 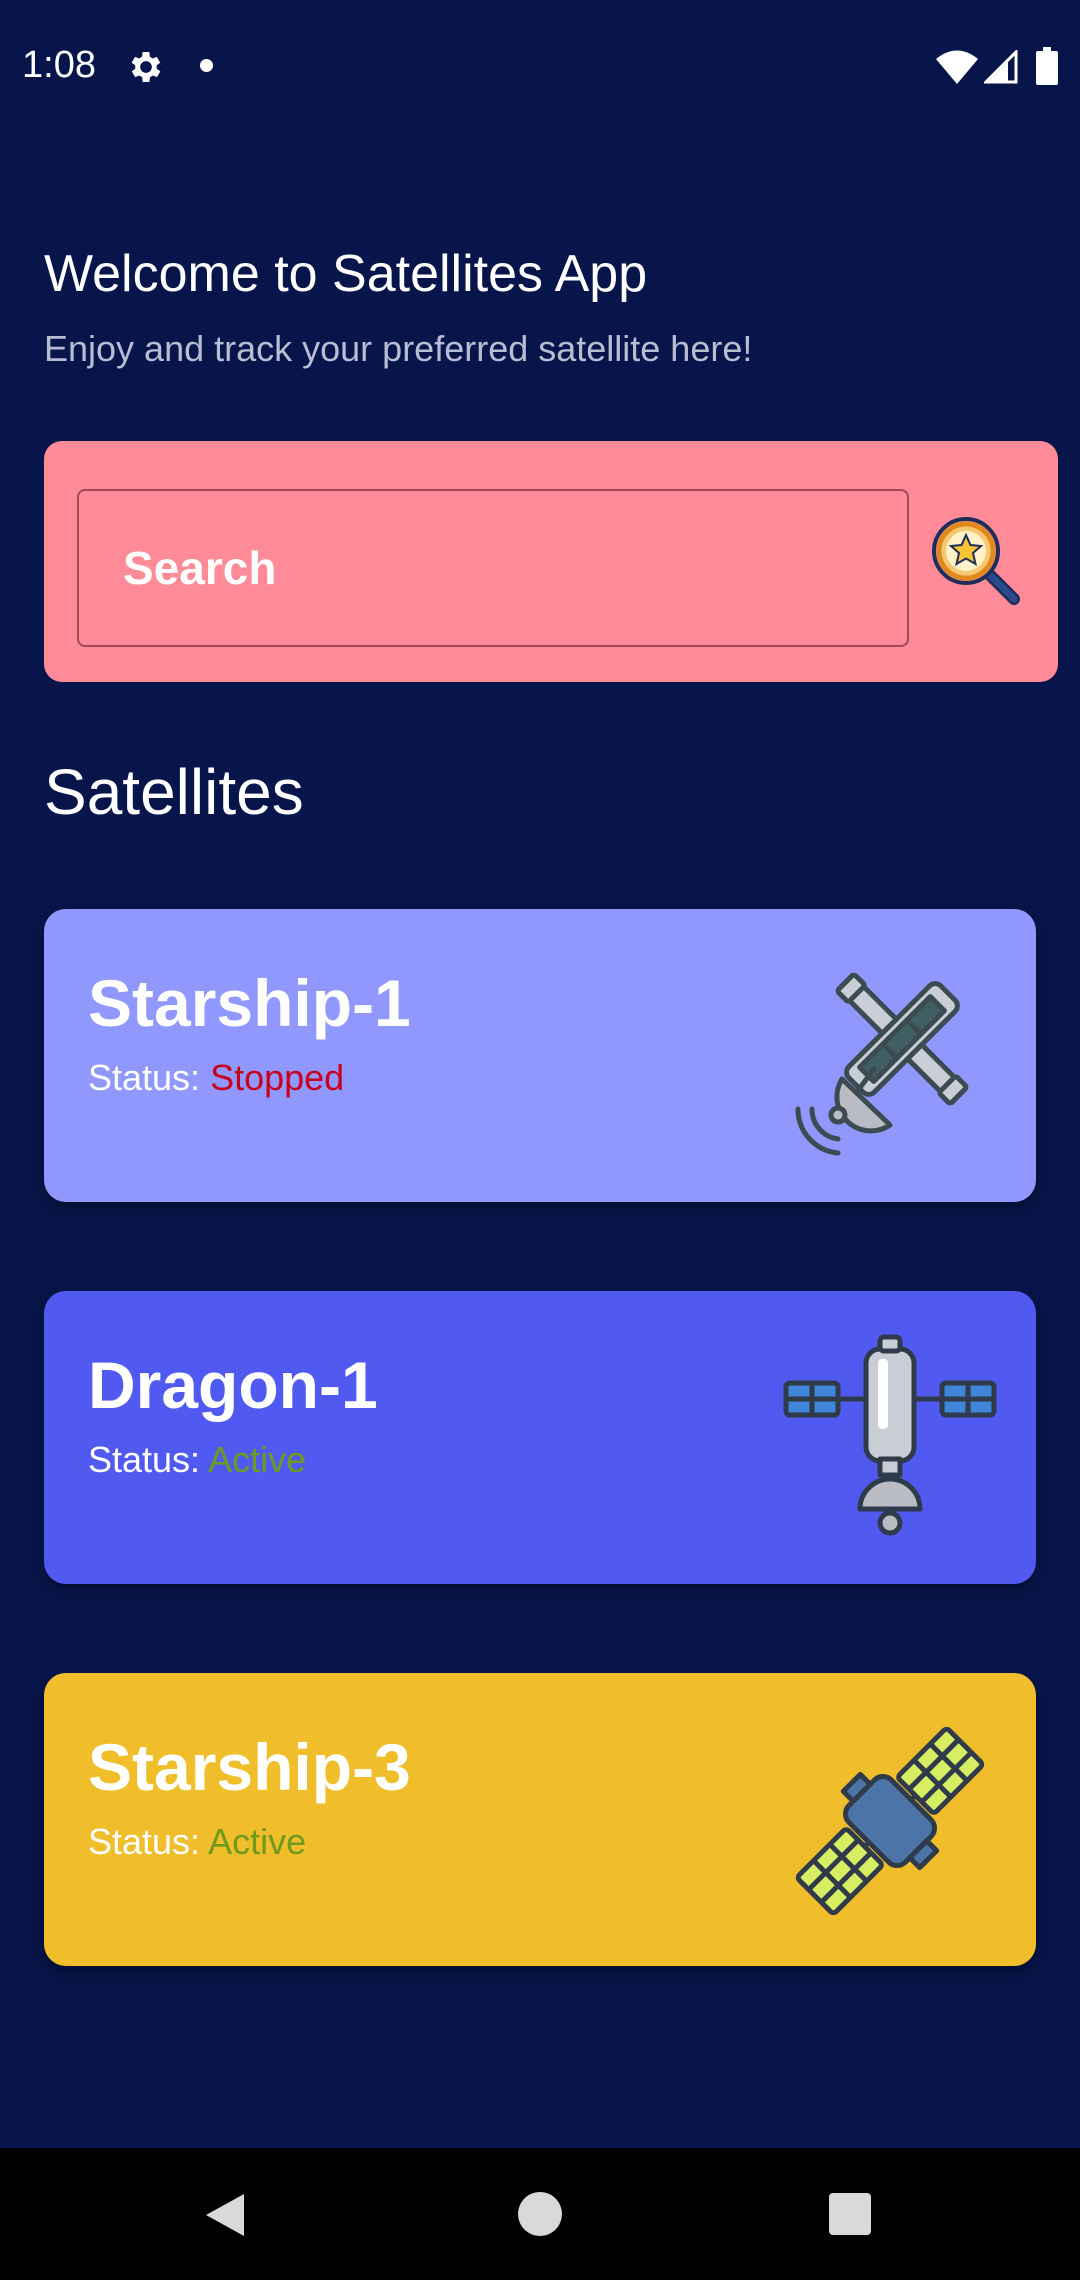 What do you see at coordinates (890, 1821) in the screenshot?
I see `satellite-solar-panels-icon` at bounding box center [890, 1821].